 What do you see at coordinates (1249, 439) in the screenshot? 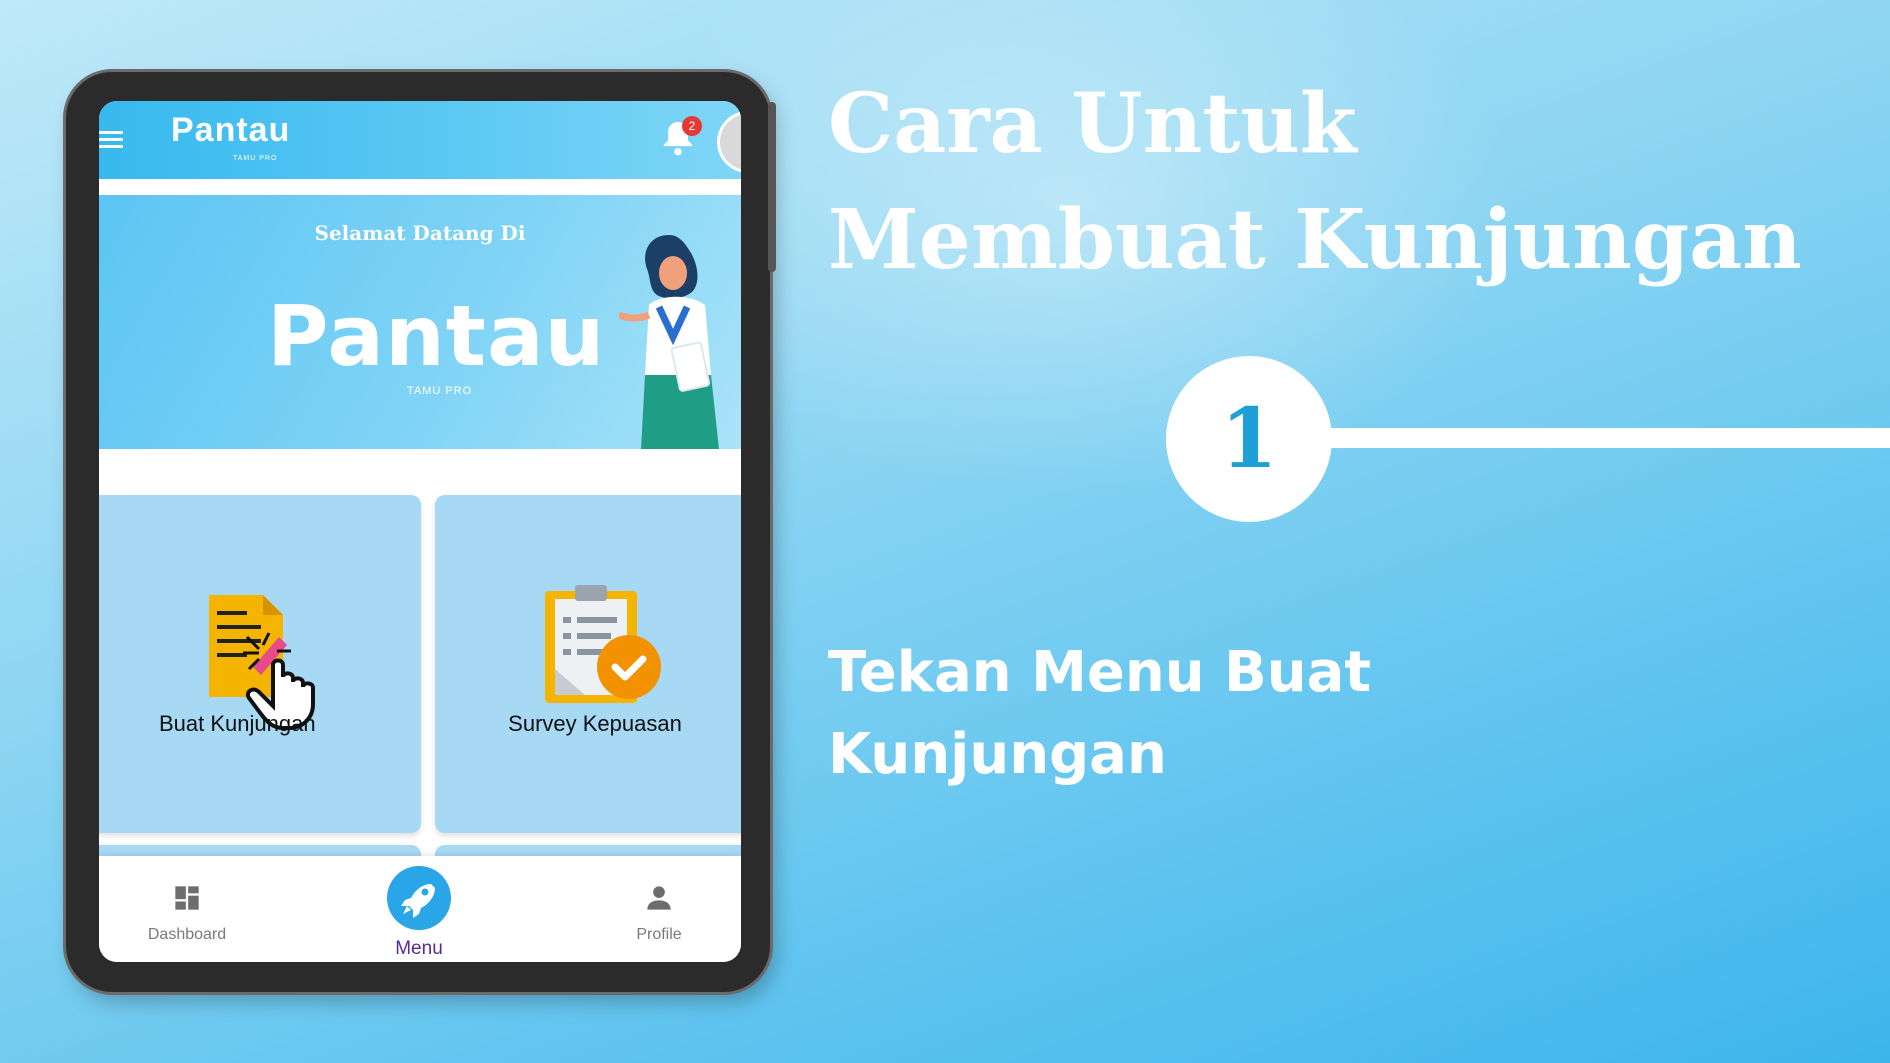
I see `step-number-badge: 1` at bounding box center [1249, 439].